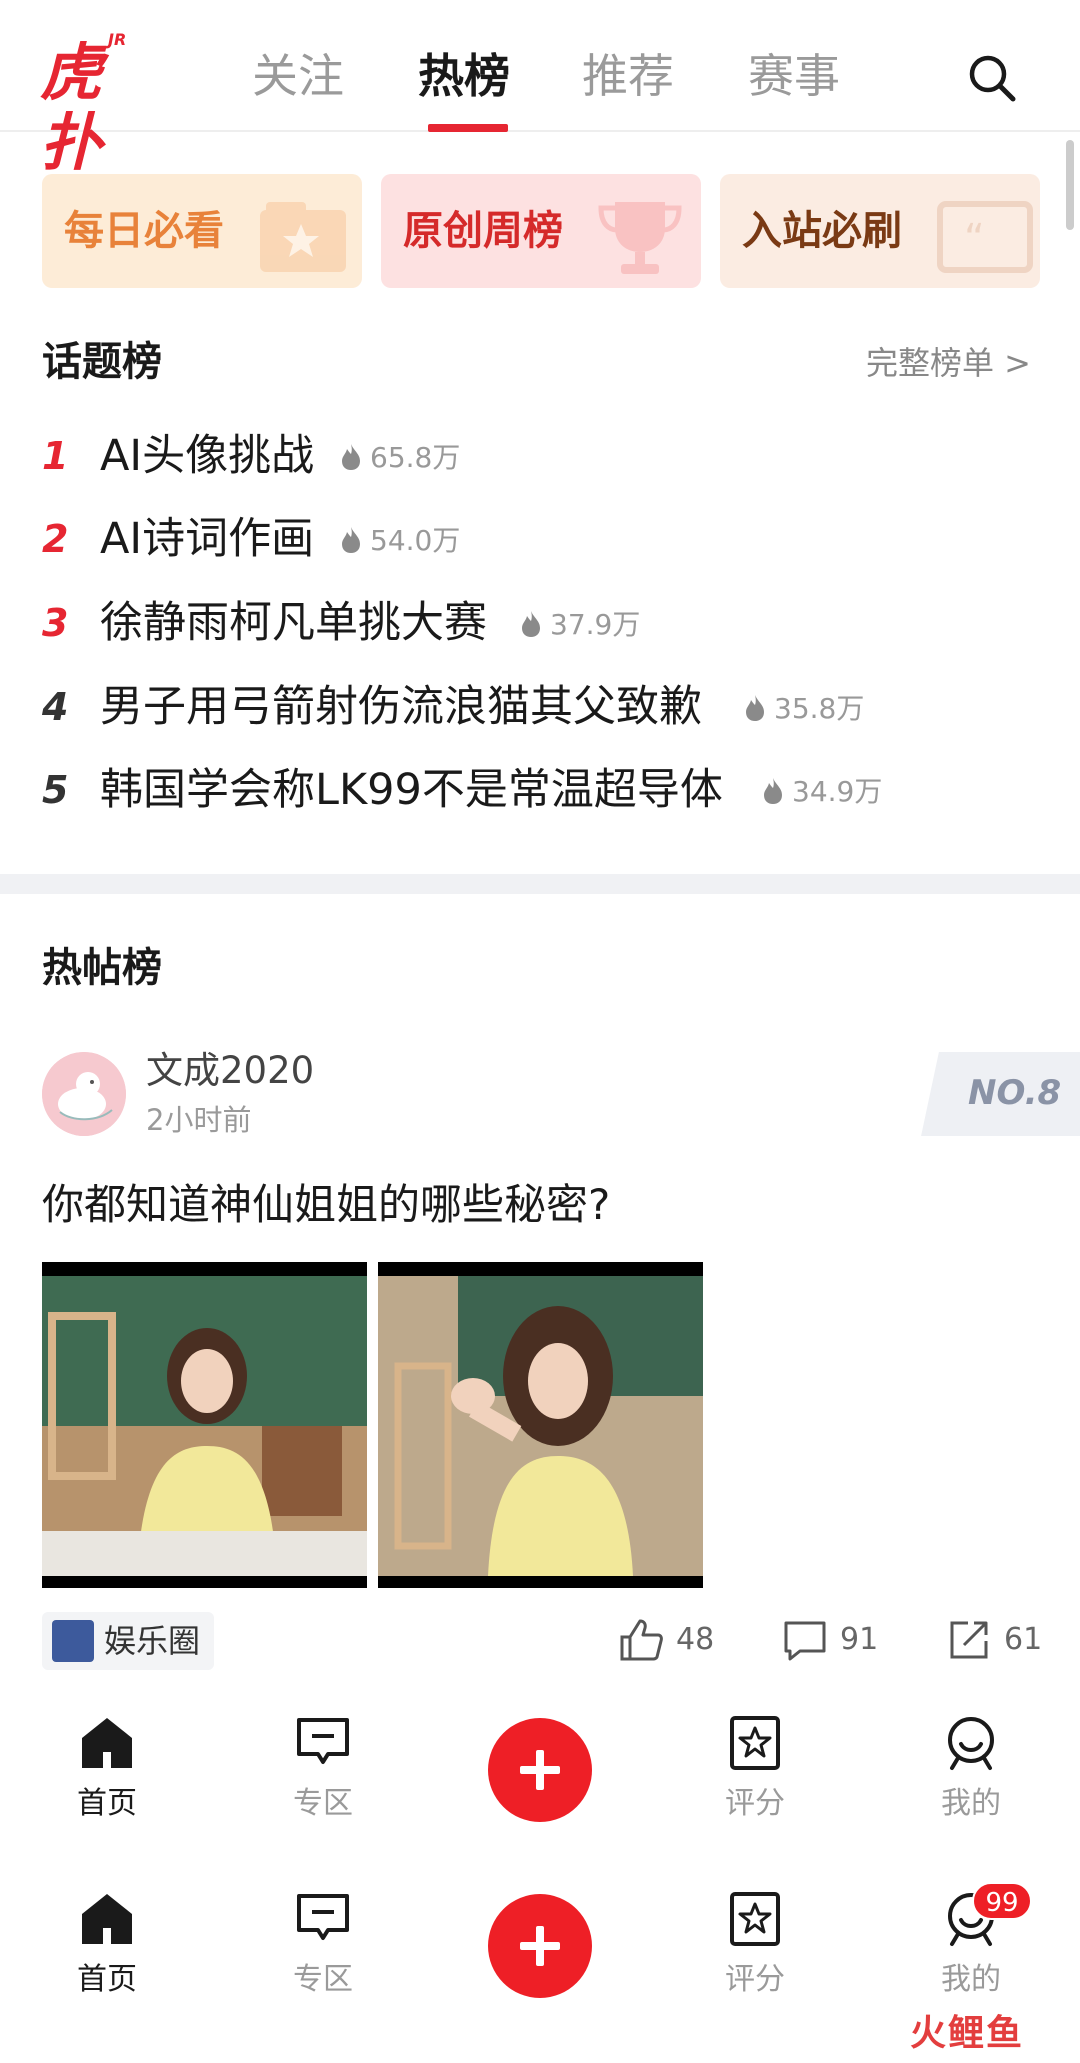 The width and height of the screenshot is (1080, 2063). Describe the element at coordinates (794, 76) in the screenshot. I see `tab-matches: 赛事` at that location.